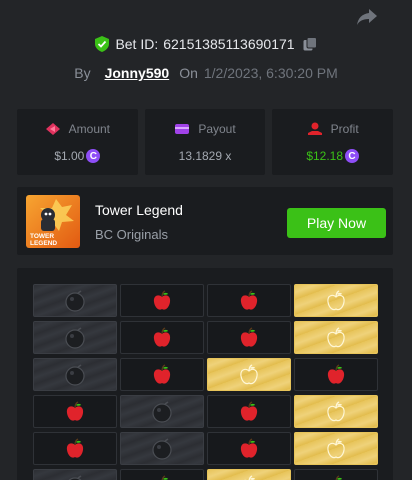 This screenshot has height=480, width=412. Describe the element at coordinates (131, 234) in the screenshot. I see `game-provider: BC Originals` at that location.